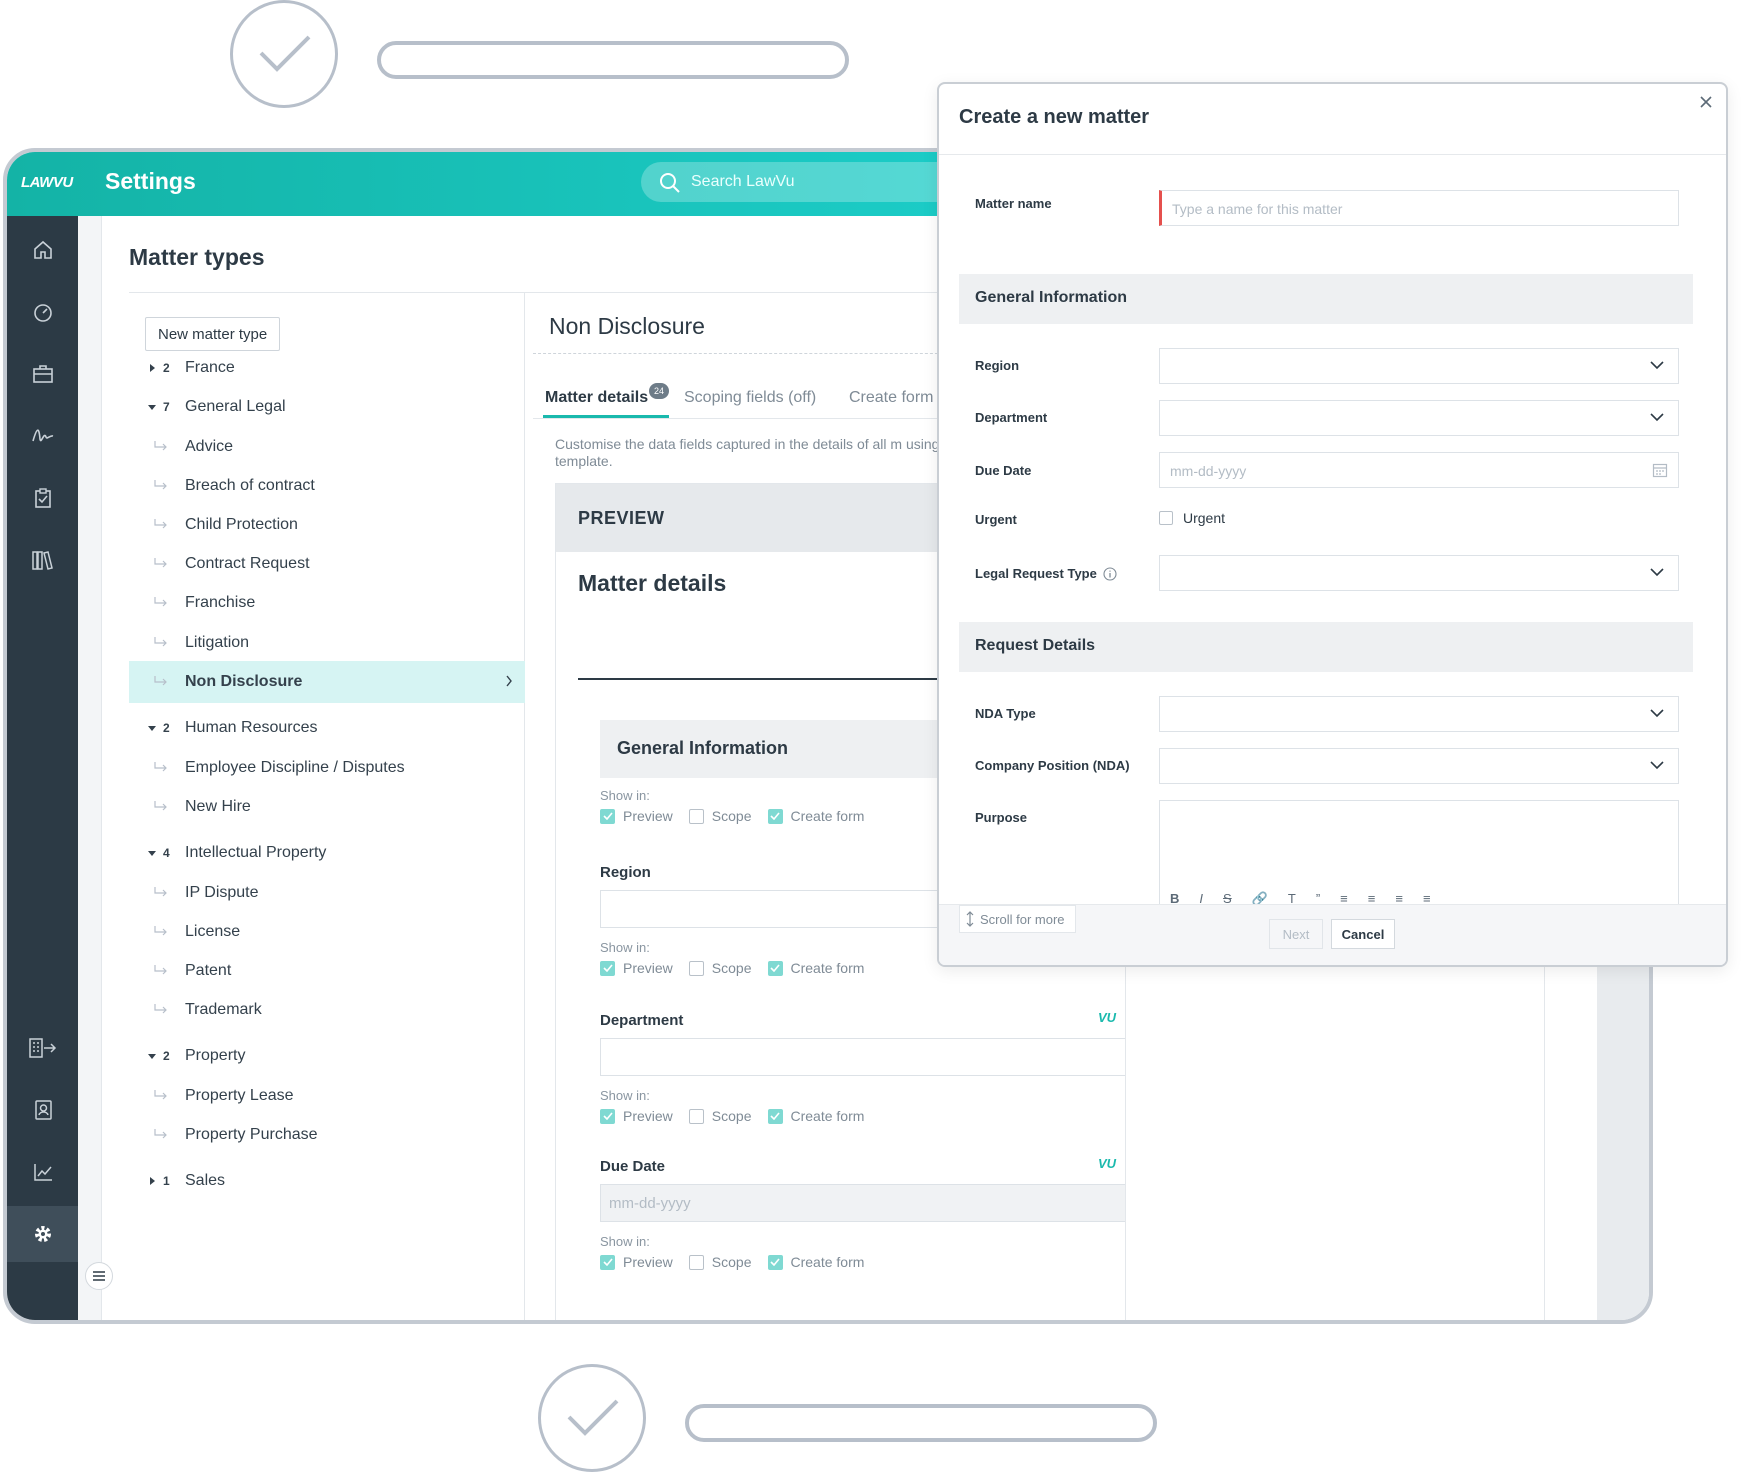 The width and height of the screenshot is (1746, 1472). Describe the element at coordinates (327, 447) in the screenshot. I see `tree-child-row: Advice` at that location.